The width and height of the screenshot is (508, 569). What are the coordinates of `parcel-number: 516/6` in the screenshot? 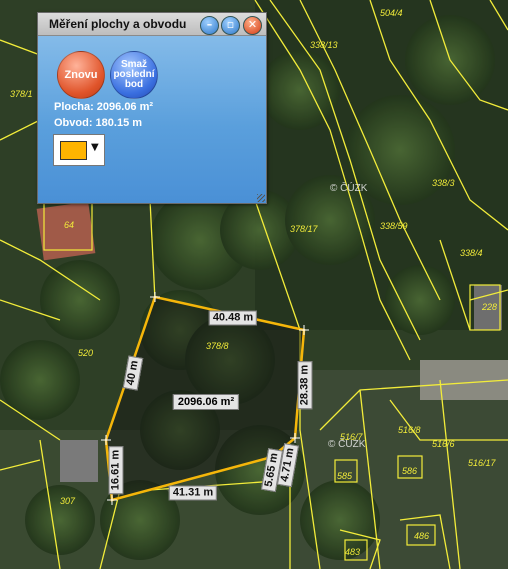 It's located at (443, 444).